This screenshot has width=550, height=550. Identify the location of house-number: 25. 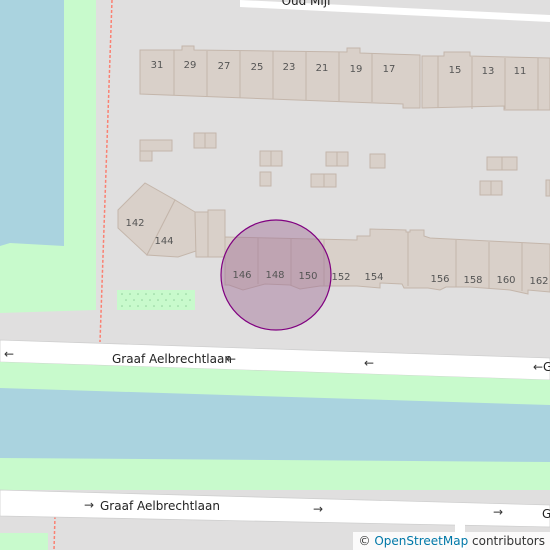
(257, 67).